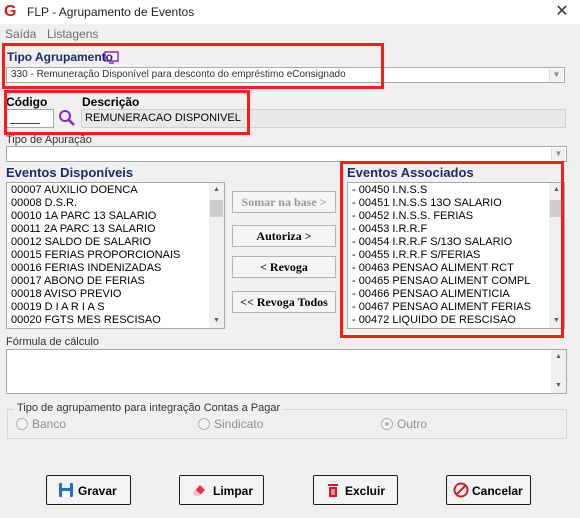 The width and height of the screenshot is (580, 518). What do you see at coordinates (95, 320) in the screenshot?
I see `list-item: 00020 FGTS MES RESCISAO` at bounding box center [95, 320].